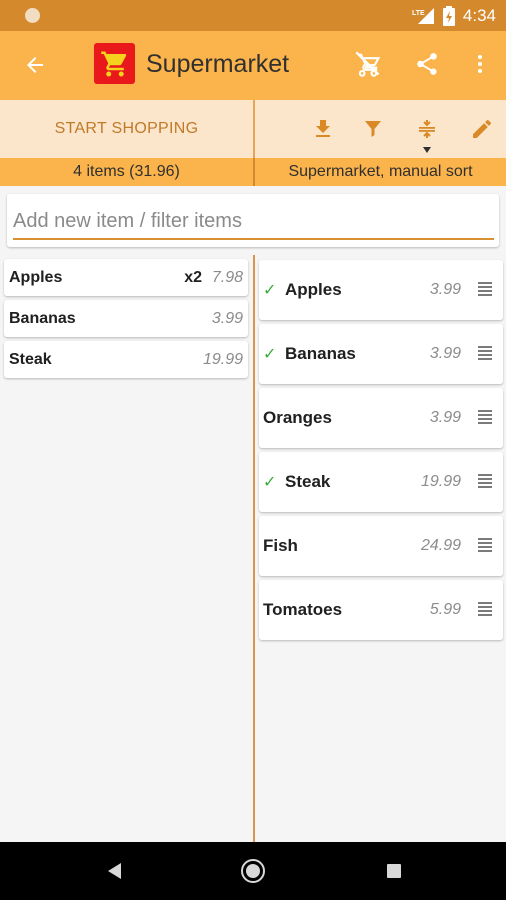  I want to click on system-nav-bar, so click(253, 871).